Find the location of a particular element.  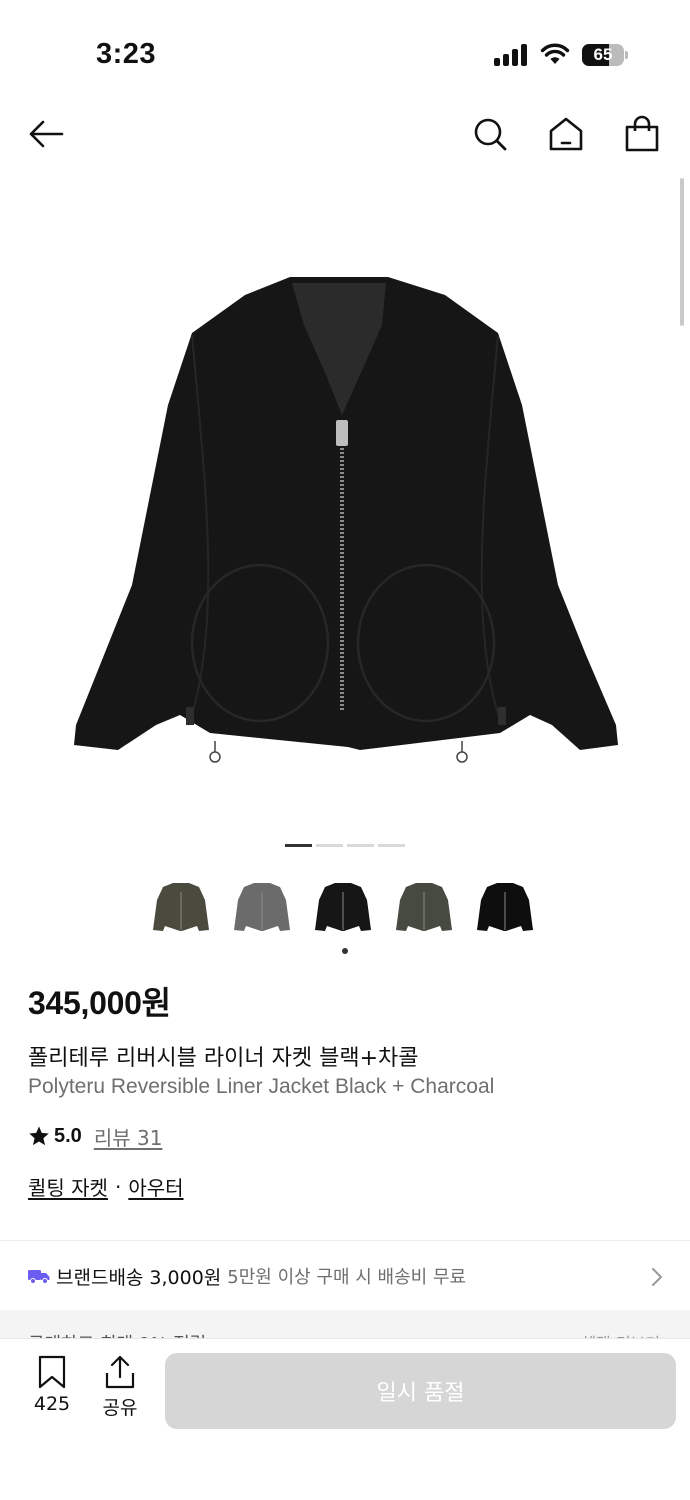

bookmark-icon is located at coordinates (52, 1372).